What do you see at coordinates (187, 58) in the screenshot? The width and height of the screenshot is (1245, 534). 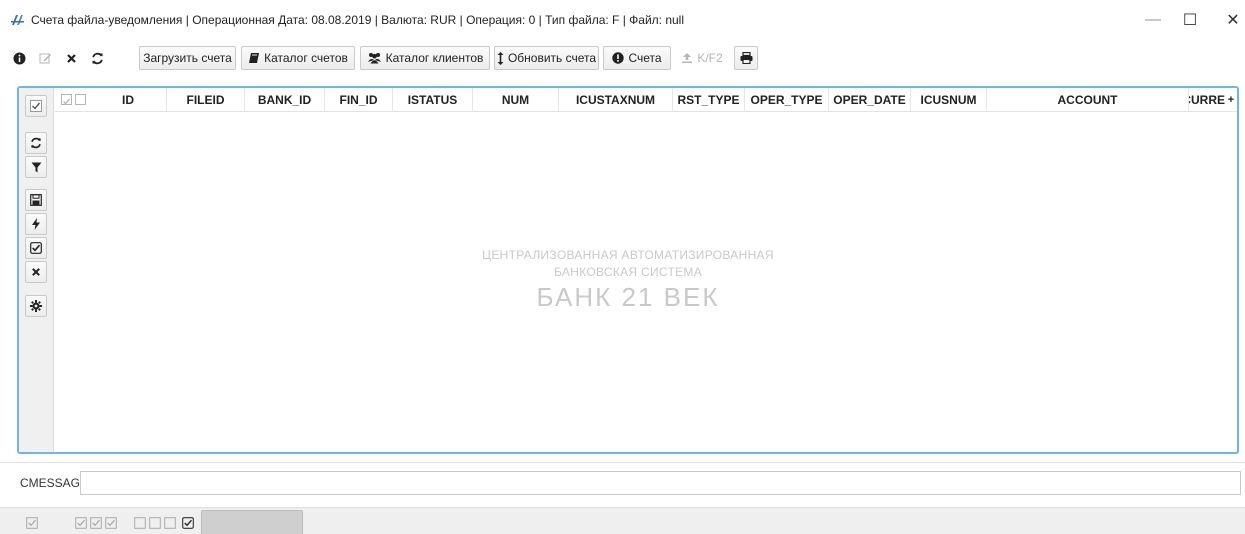 I see `upload-accounts-button: Загрузить счета` at bounding box center [187, 58].